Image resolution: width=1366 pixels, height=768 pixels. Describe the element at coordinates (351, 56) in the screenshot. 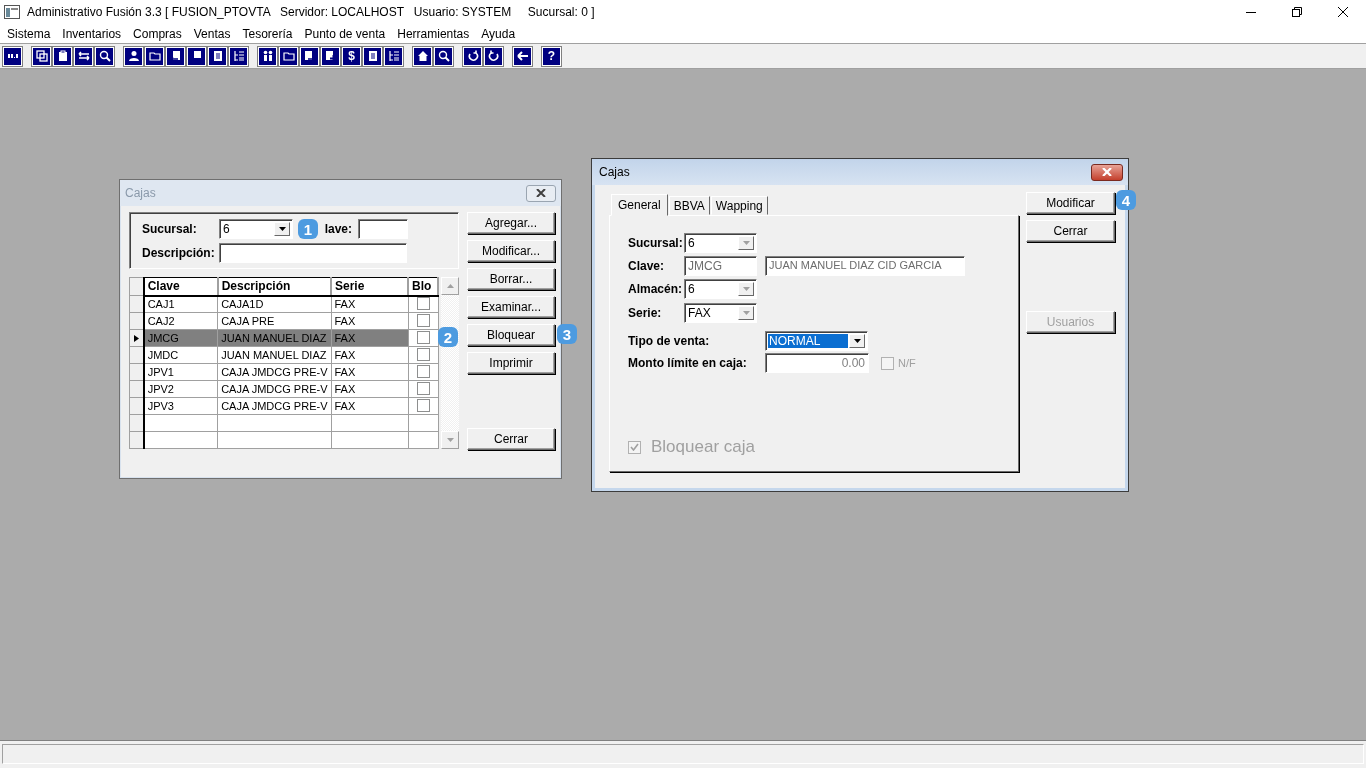

I see `currency-button: $` at that location.